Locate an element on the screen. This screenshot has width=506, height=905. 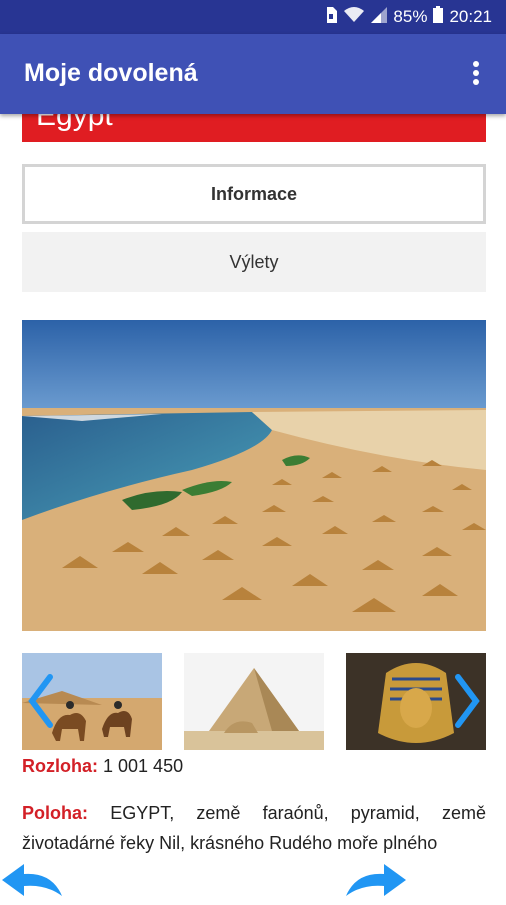
country-banner: Egypt is located at coordinates (254, 128).